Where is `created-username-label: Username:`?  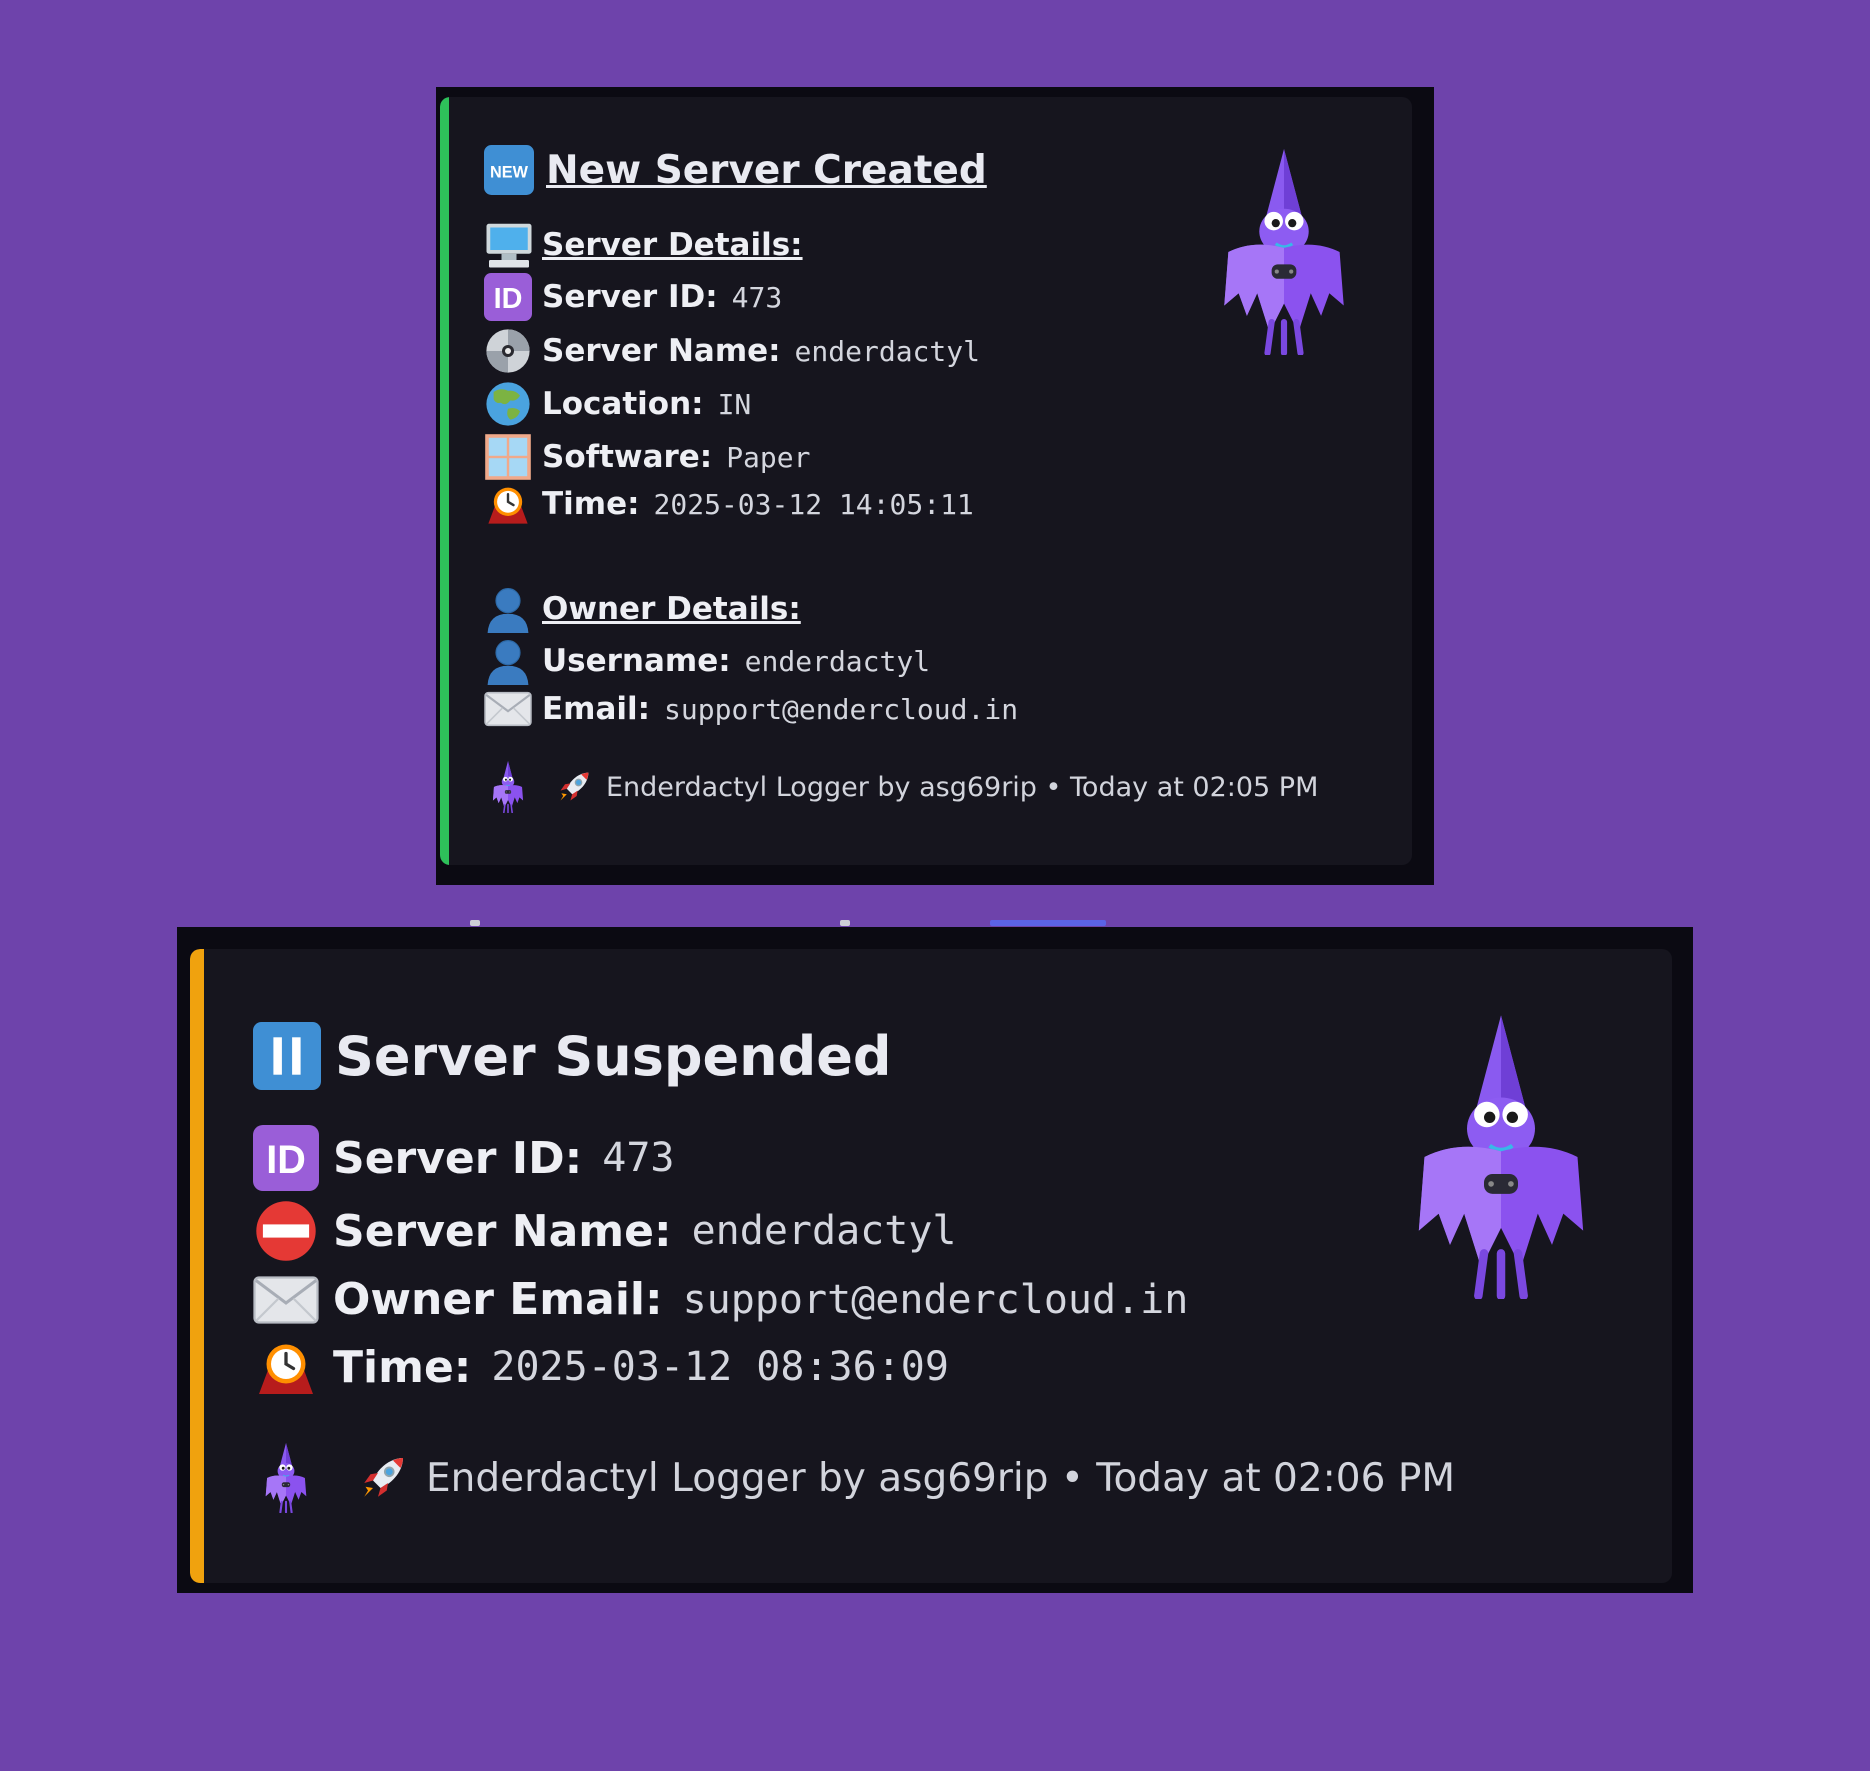 created-username-label: Username: is located at coordinates (636, 661).